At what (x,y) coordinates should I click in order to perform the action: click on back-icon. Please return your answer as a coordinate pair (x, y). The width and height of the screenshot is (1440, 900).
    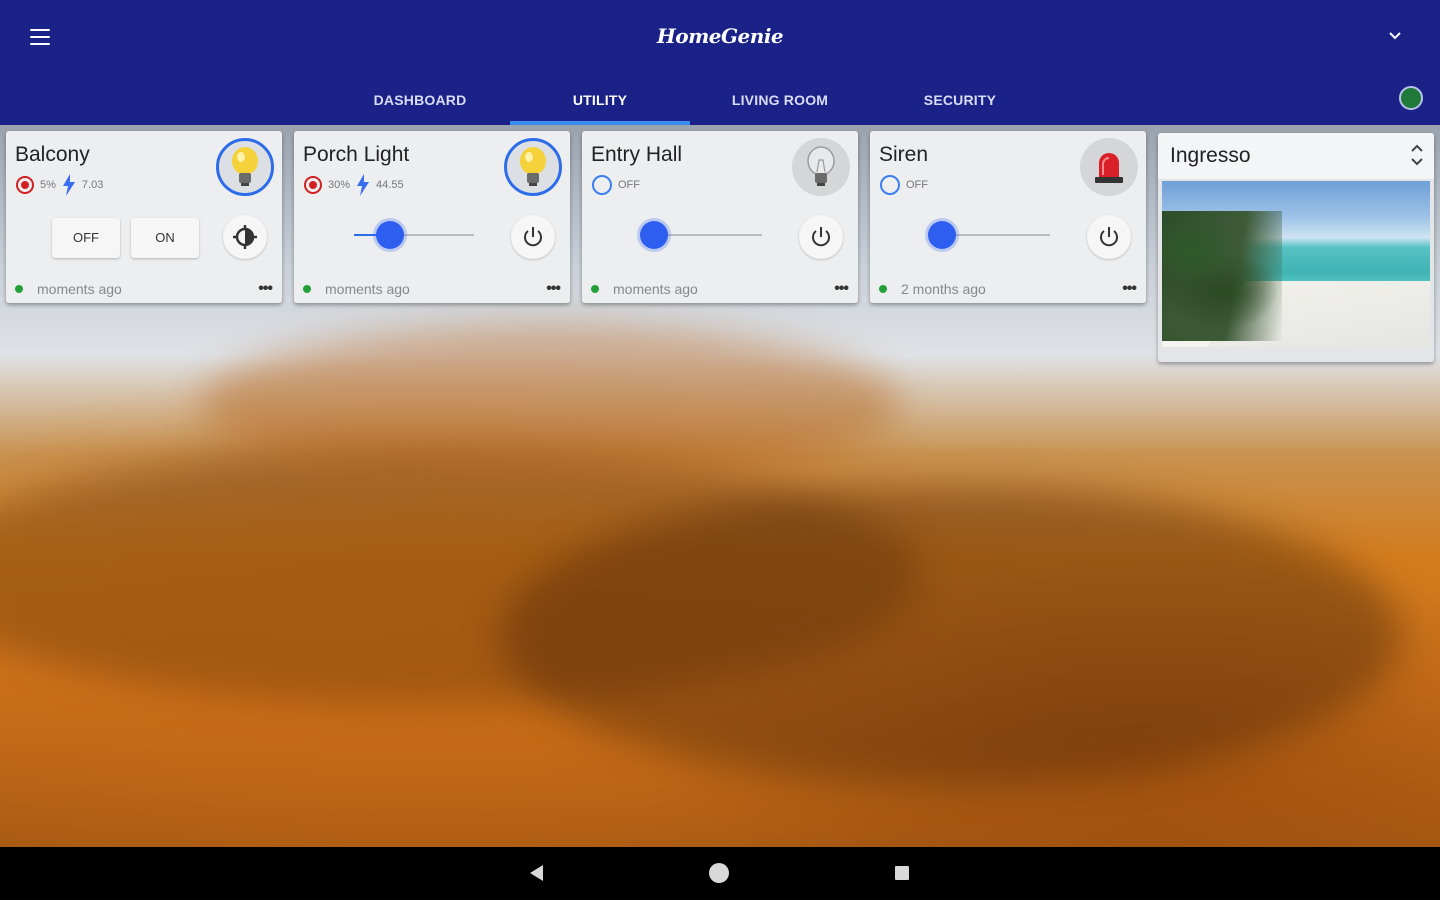
    Looking at the image, I should click on (536, 873).